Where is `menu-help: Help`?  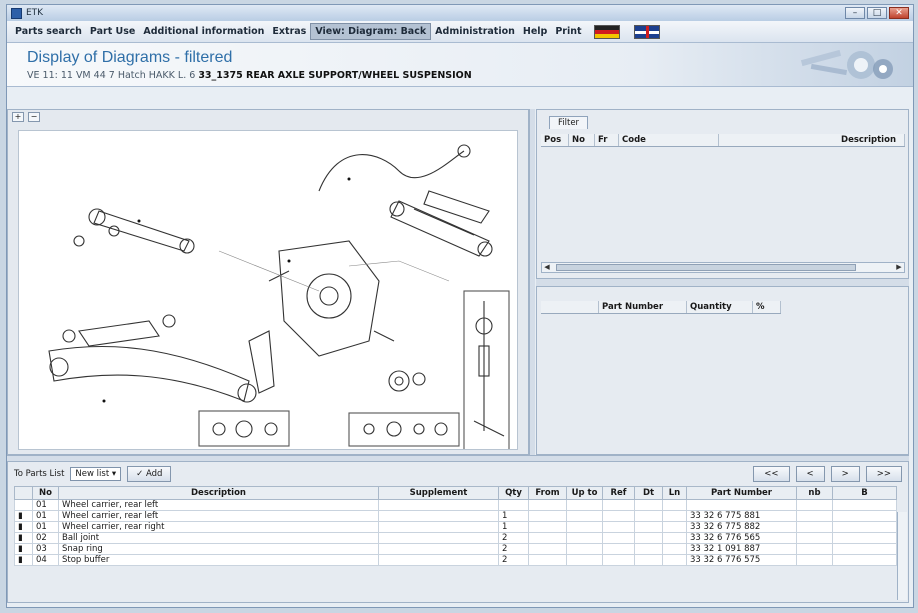
menu-help: Help is located at coordinates (535, 31).